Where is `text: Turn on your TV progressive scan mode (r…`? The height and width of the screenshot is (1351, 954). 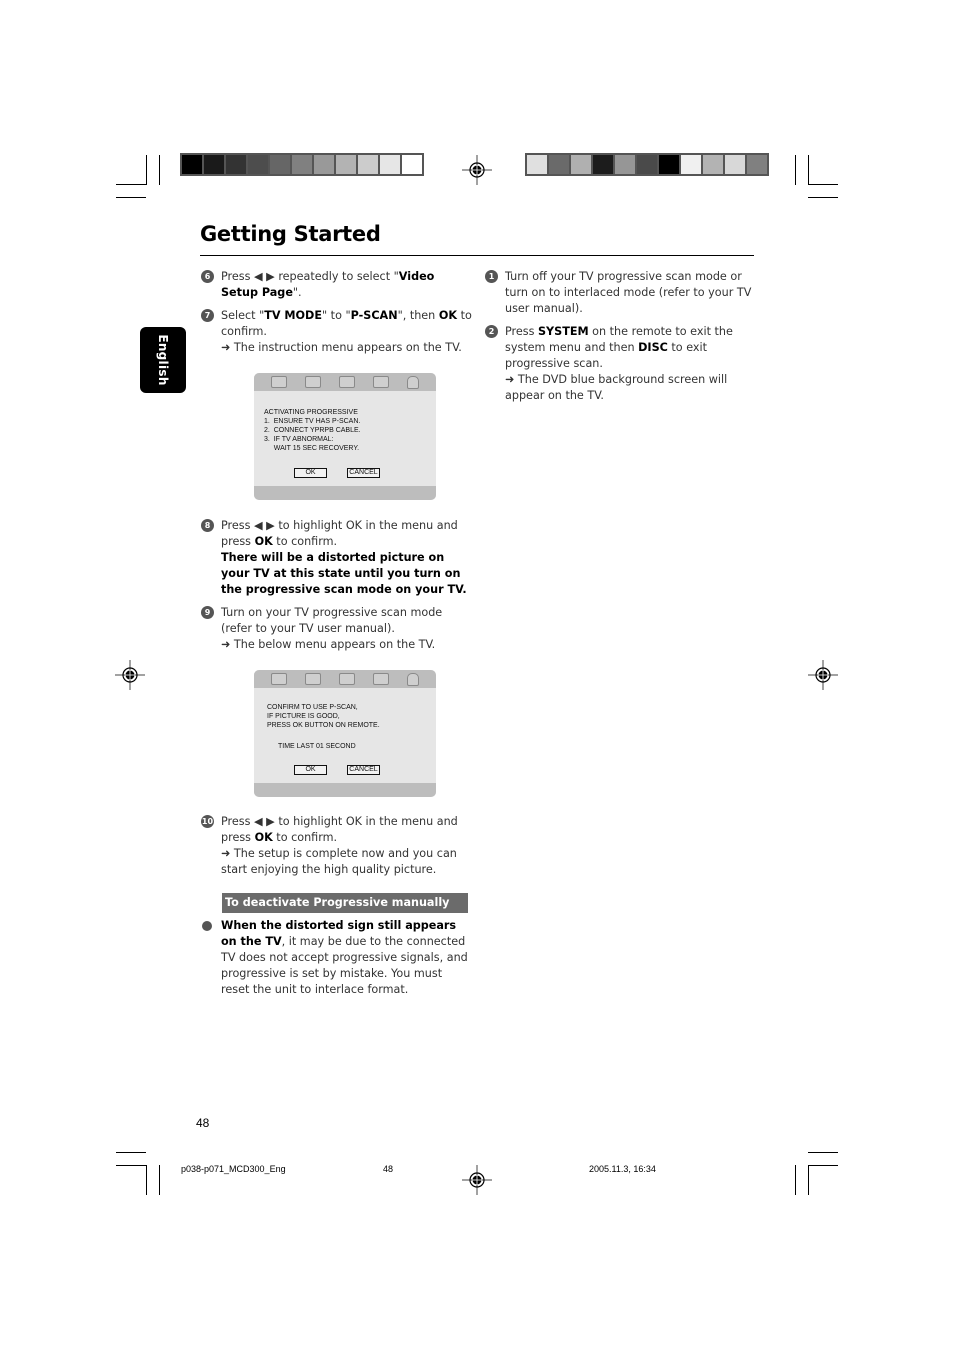 text: Turn on your TV progressive scan mode (r… is located at coordinates (332, 620).